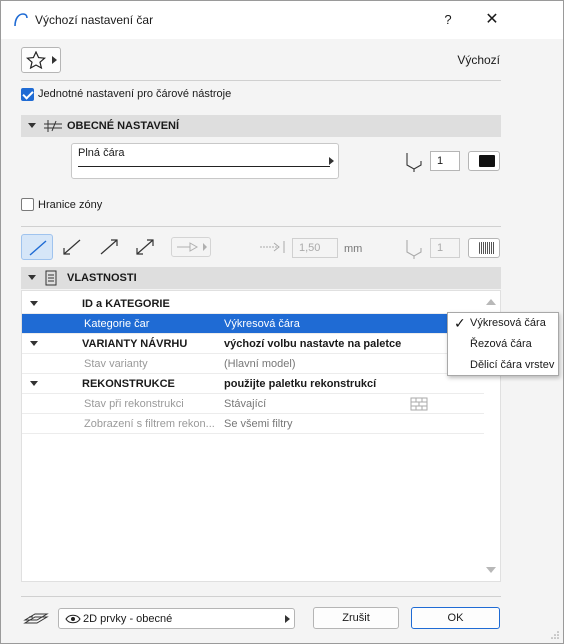 The height and width of the screenshot is (644, 564). Describe the element at coordinates (101, 153) in the screenshot. I see `line-type-name: Plná čára` at that location.